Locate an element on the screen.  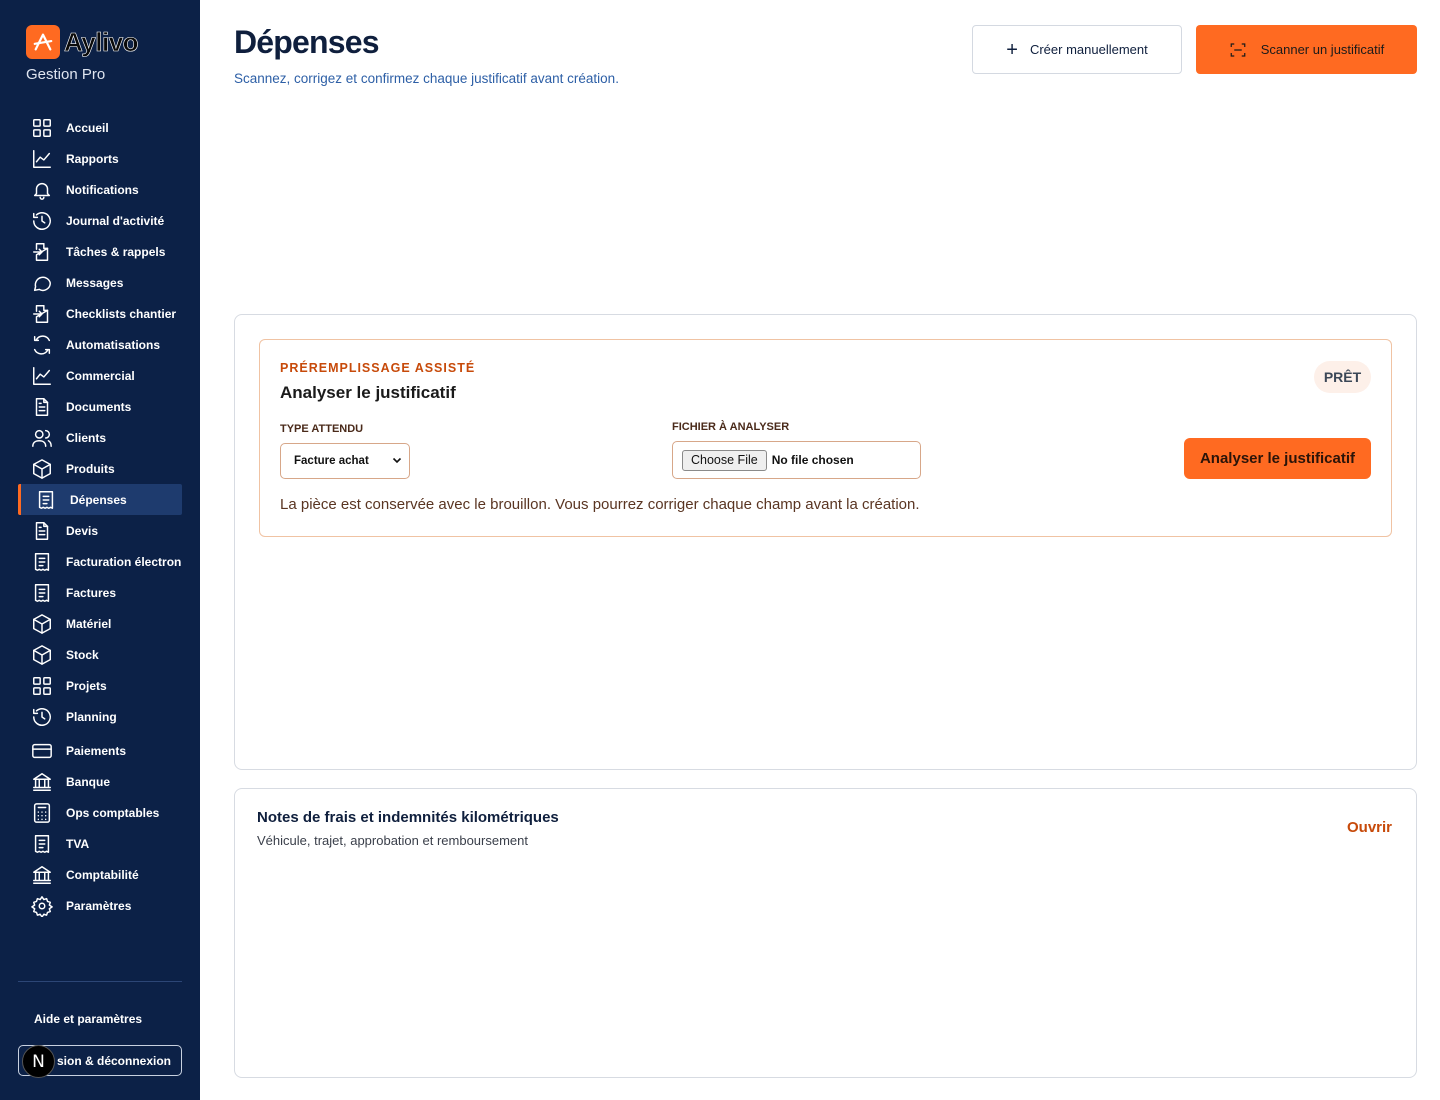
credit-card-icon is located at coordinates (42, 751).